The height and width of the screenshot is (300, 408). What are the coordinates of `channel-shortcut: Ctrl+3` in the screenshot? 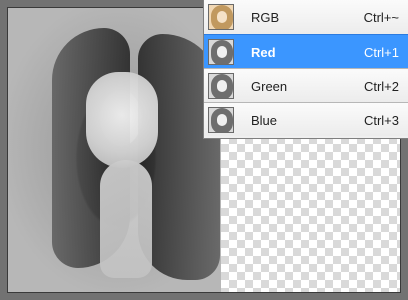 It's located at (381, 120).